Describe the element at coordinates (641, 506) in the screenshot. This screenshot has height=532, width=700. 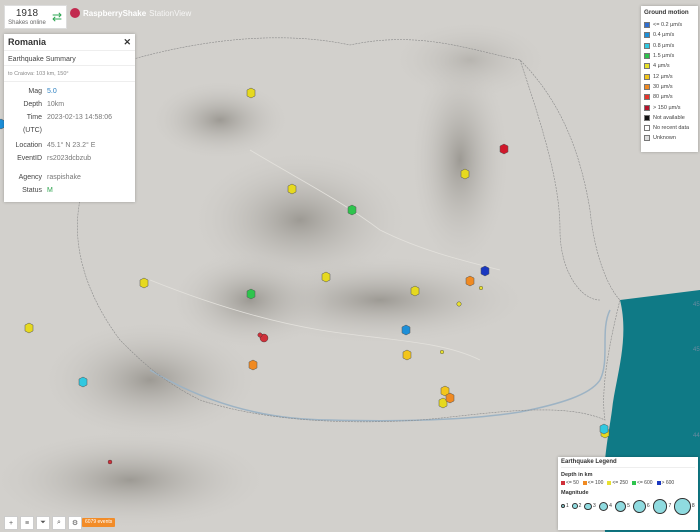
I see `magnitude-item: 6` at that location.